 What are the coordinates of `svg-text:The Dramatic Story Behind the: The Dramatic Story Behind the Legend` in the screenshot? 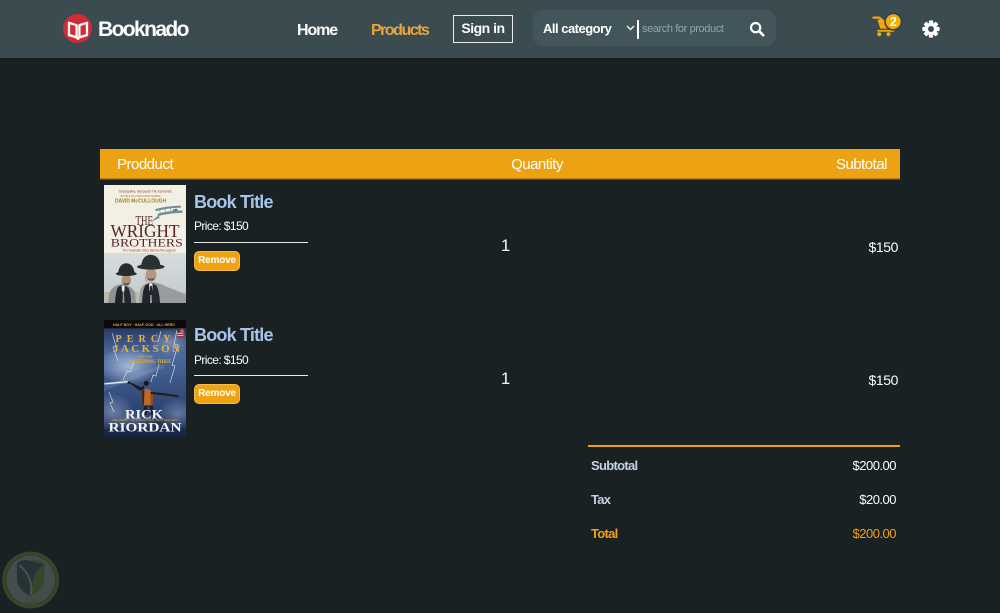 It's located at (149, 251).